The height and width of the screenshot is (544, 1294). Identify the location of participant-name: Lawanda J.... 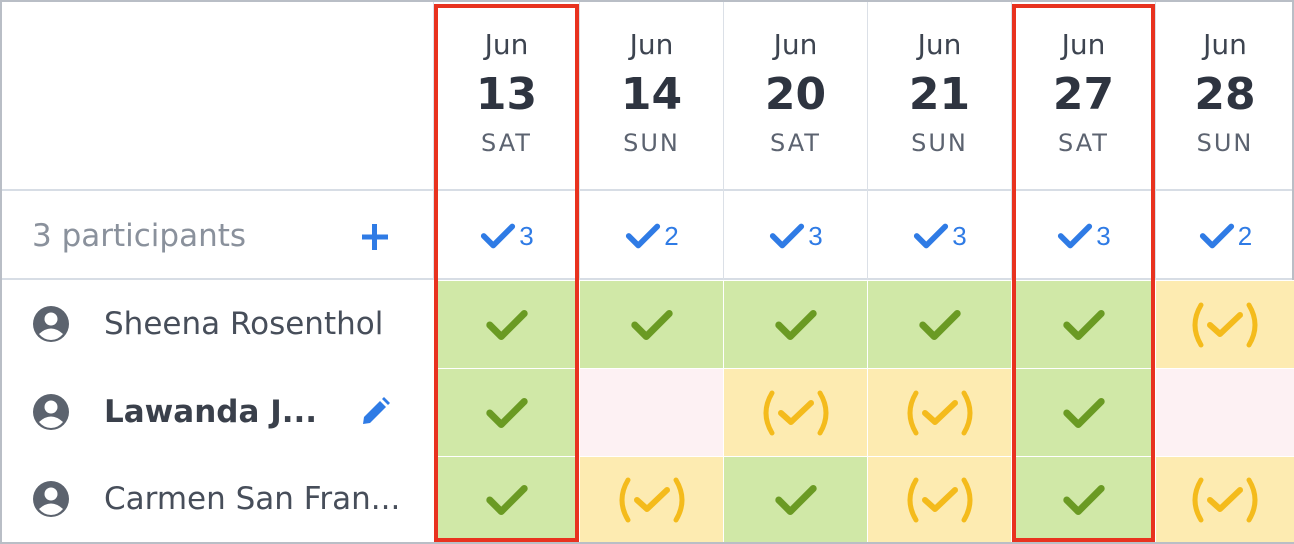
(211, 412).